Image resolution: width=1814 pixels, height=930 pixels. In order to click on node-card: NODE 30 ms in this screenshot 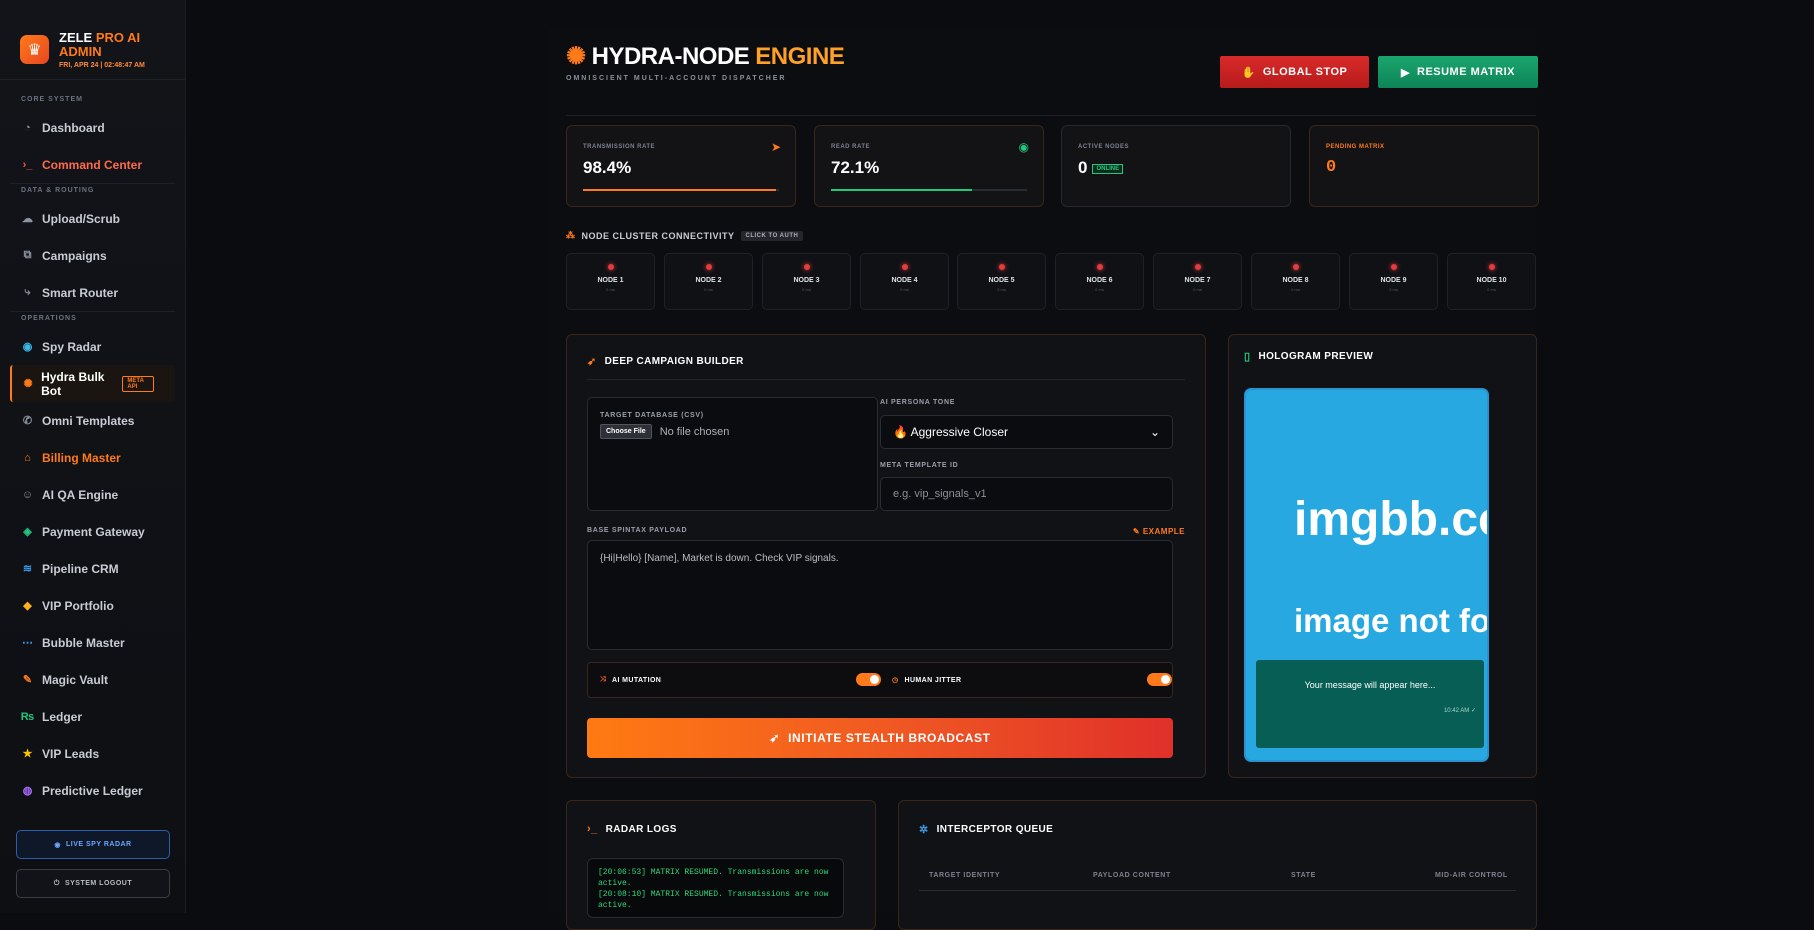, I will do `click(806, 281)`.